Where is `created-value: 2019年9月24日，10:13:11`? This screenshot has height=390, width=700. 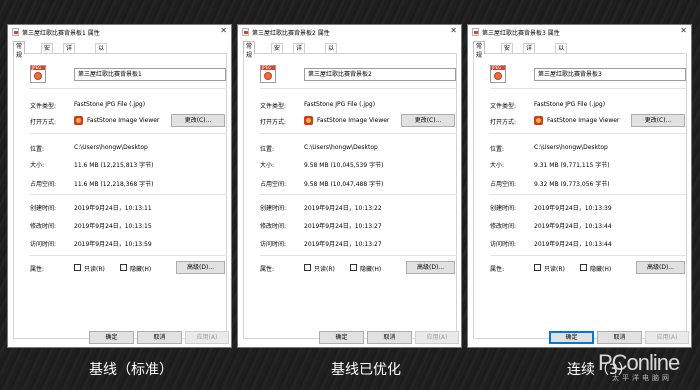
created-value: 2019年9月24日，10:13:11 is located at coordinates (113, 208).